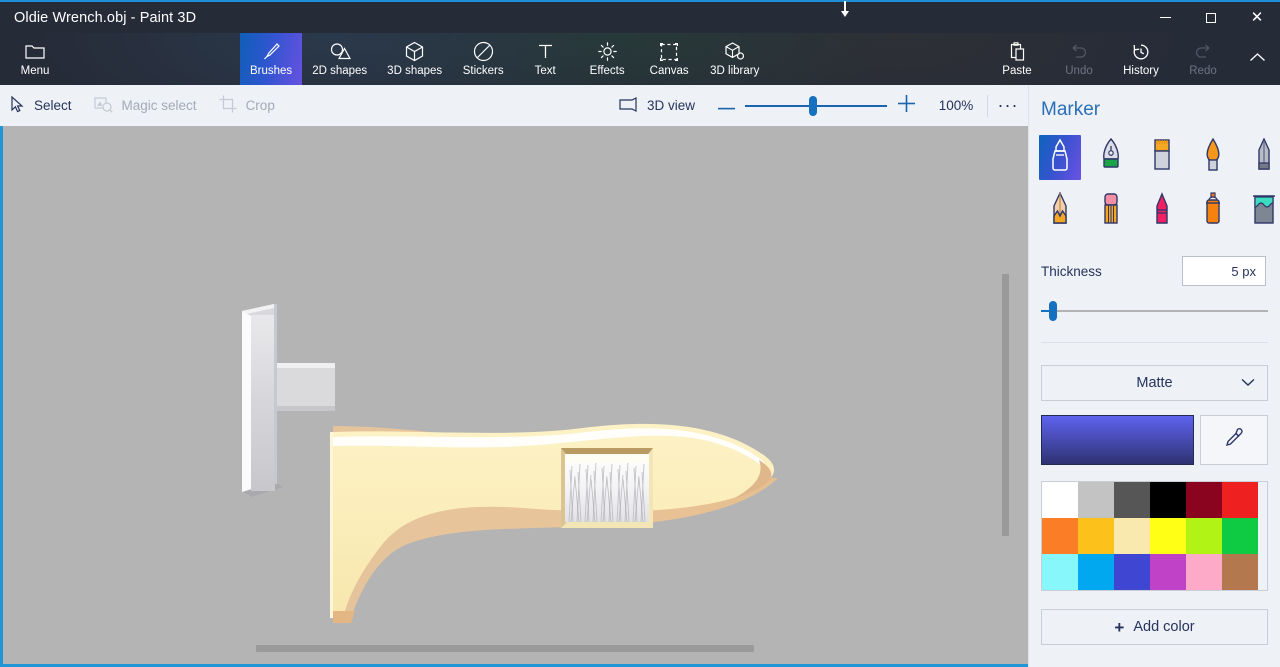  Describe the element at coordinates (1141, 51) in the screenshot. I see `history-icon` at that location.